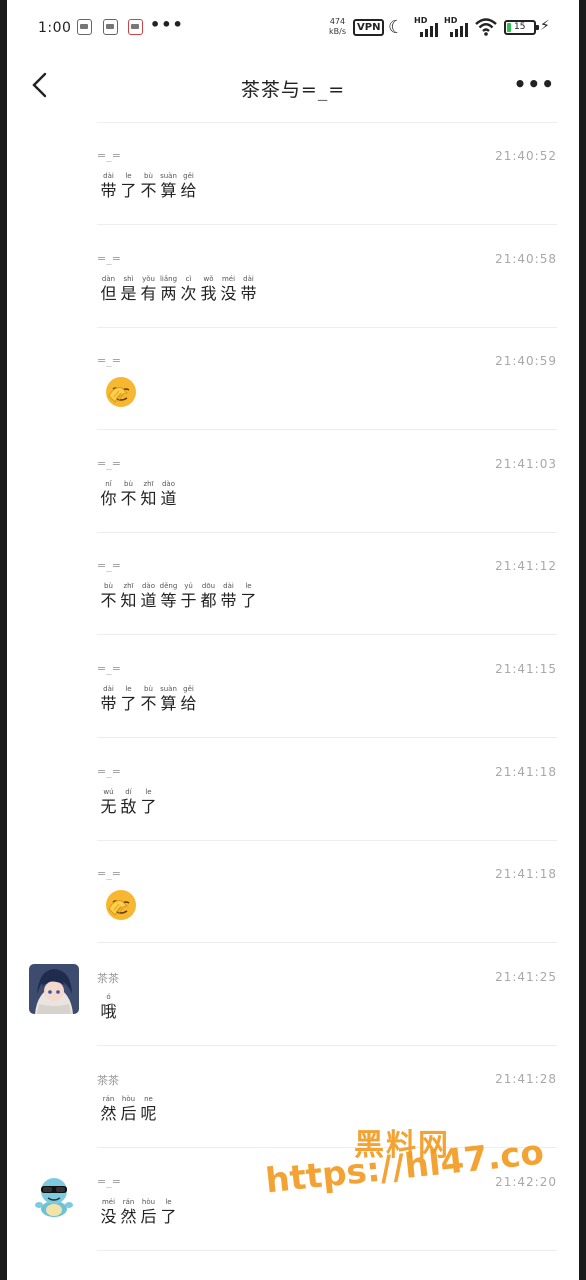 Image resolution: width=586 pixels, height=1280 pixels. I want to click on hanzi: 无, so click(108, 806).